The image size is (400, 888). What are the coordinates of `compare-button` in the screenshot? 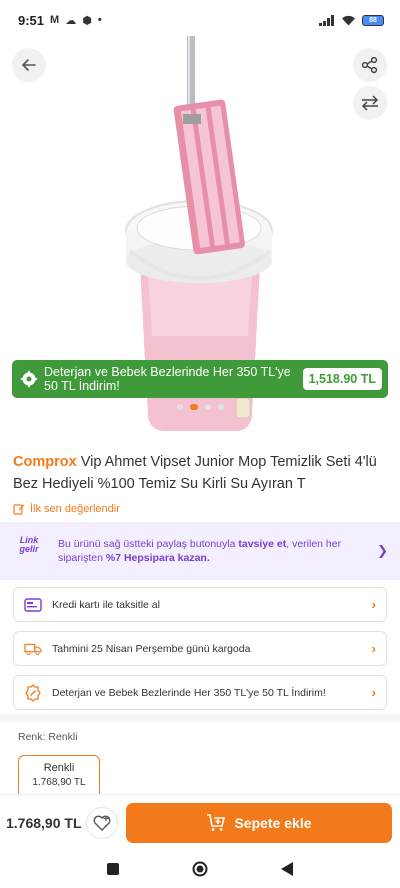 It's located at (370, 103).